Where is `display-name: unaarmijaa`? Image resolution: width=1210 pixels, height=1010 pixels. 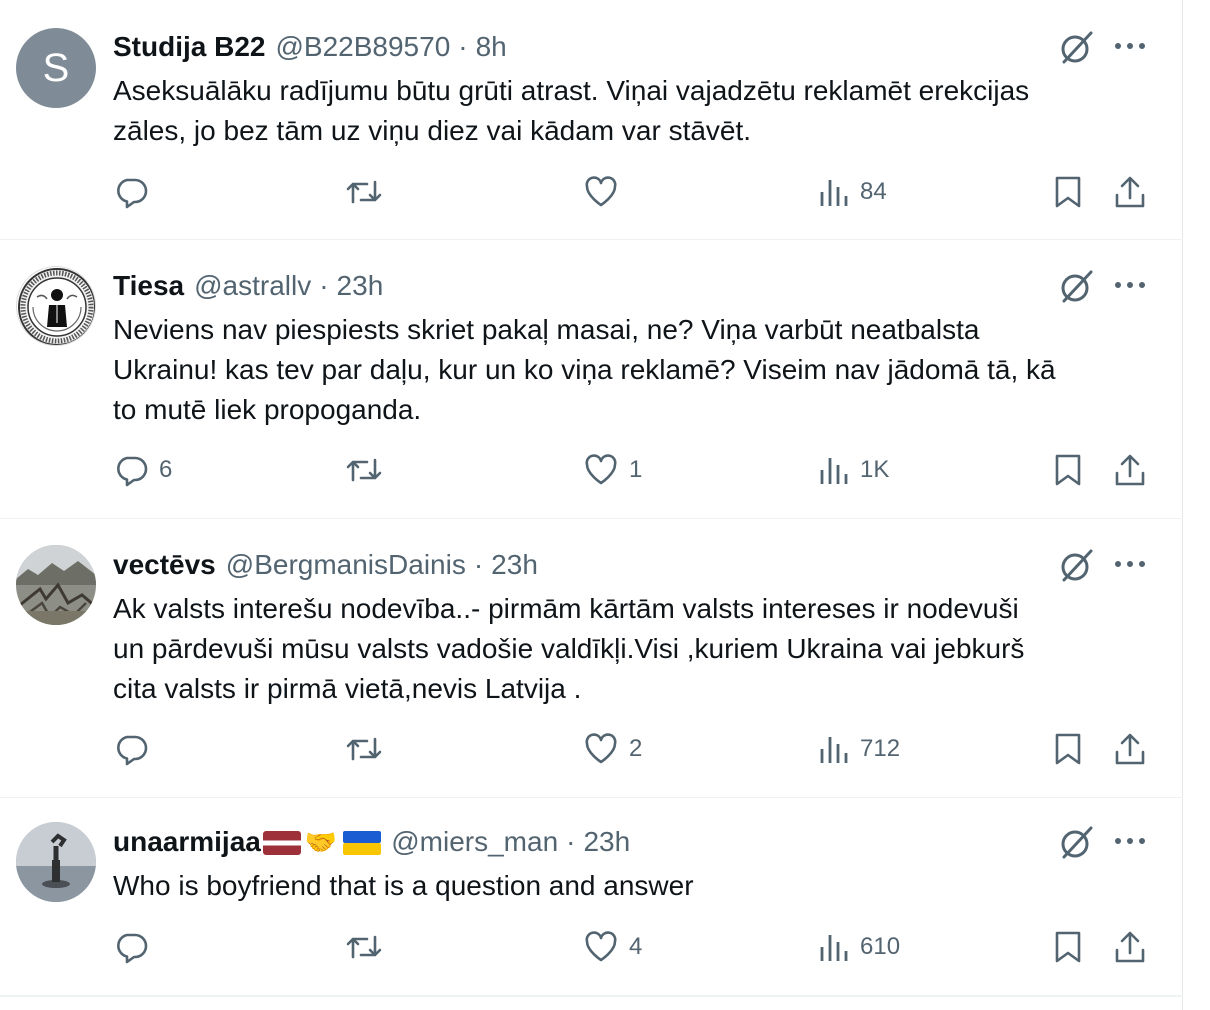
display-name: unaarmijaa is located at coordinates (187, 842).